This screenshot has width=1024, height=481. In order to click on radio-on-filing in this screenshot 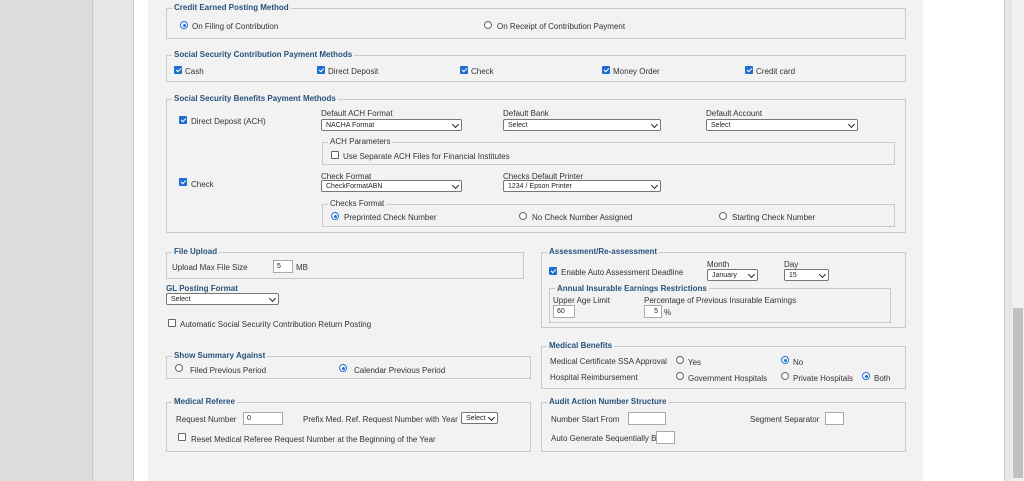, I will do `click(184, 25)`.